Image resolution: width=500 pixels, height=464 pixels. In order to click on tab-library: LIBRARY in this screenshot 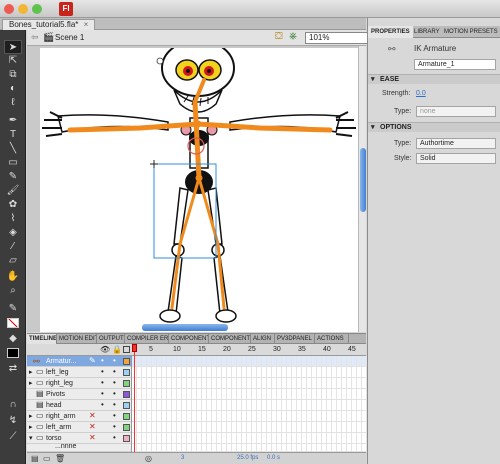, I will do `click(427, 32)`.